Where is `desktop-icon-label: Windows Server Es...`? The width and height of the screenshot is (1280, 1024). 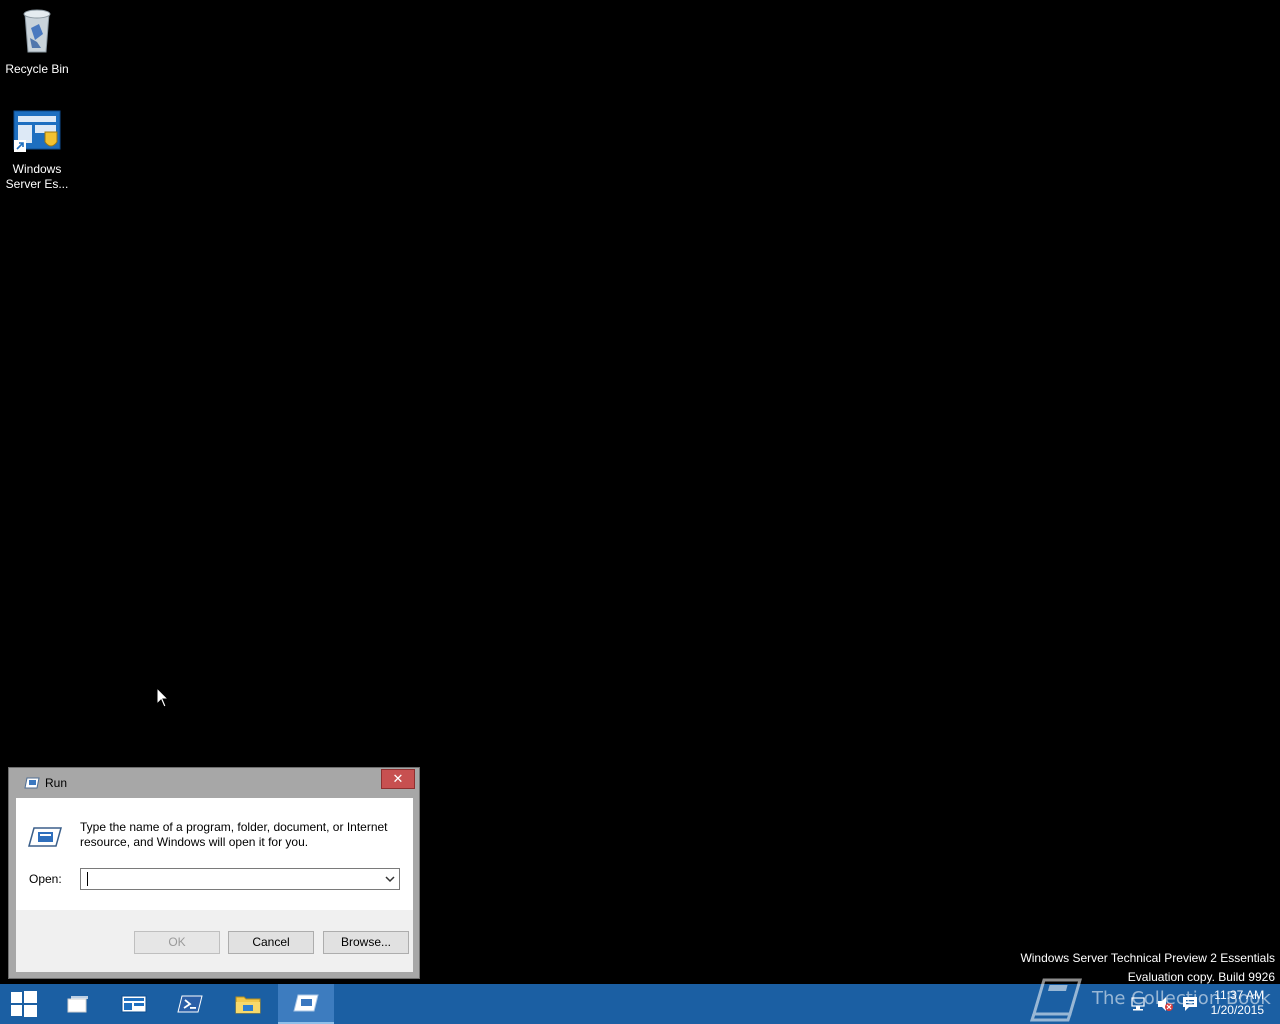
desktop-icon-label: Windows Server Es... is located at coordinates (37, 176).